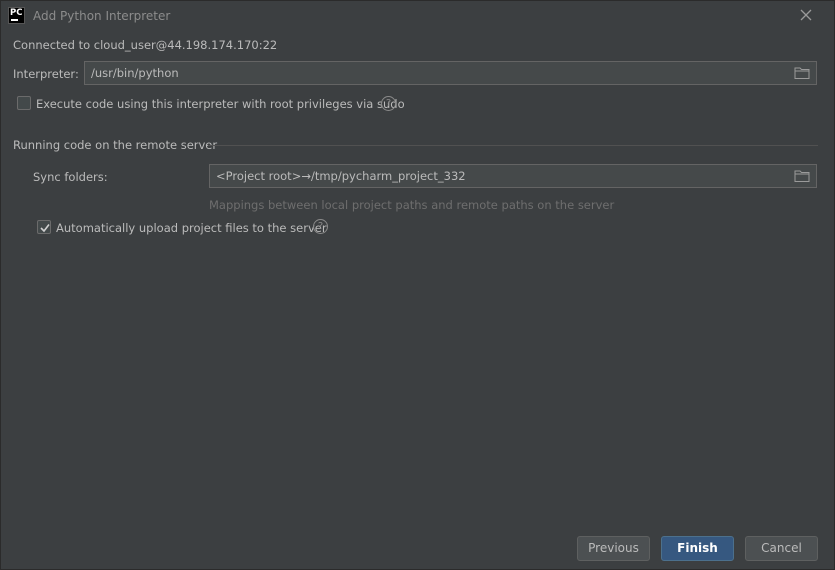 The image size is (835, 570). Describe the element at coordinates (115, 145) in the screenshot. I see `remote-section-title: Running code on the remote server` at that location.